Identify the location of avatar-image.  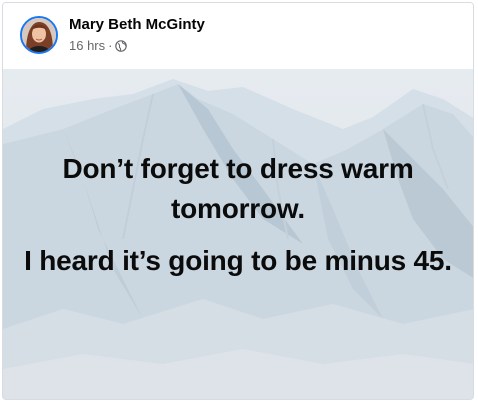
(39, 35).